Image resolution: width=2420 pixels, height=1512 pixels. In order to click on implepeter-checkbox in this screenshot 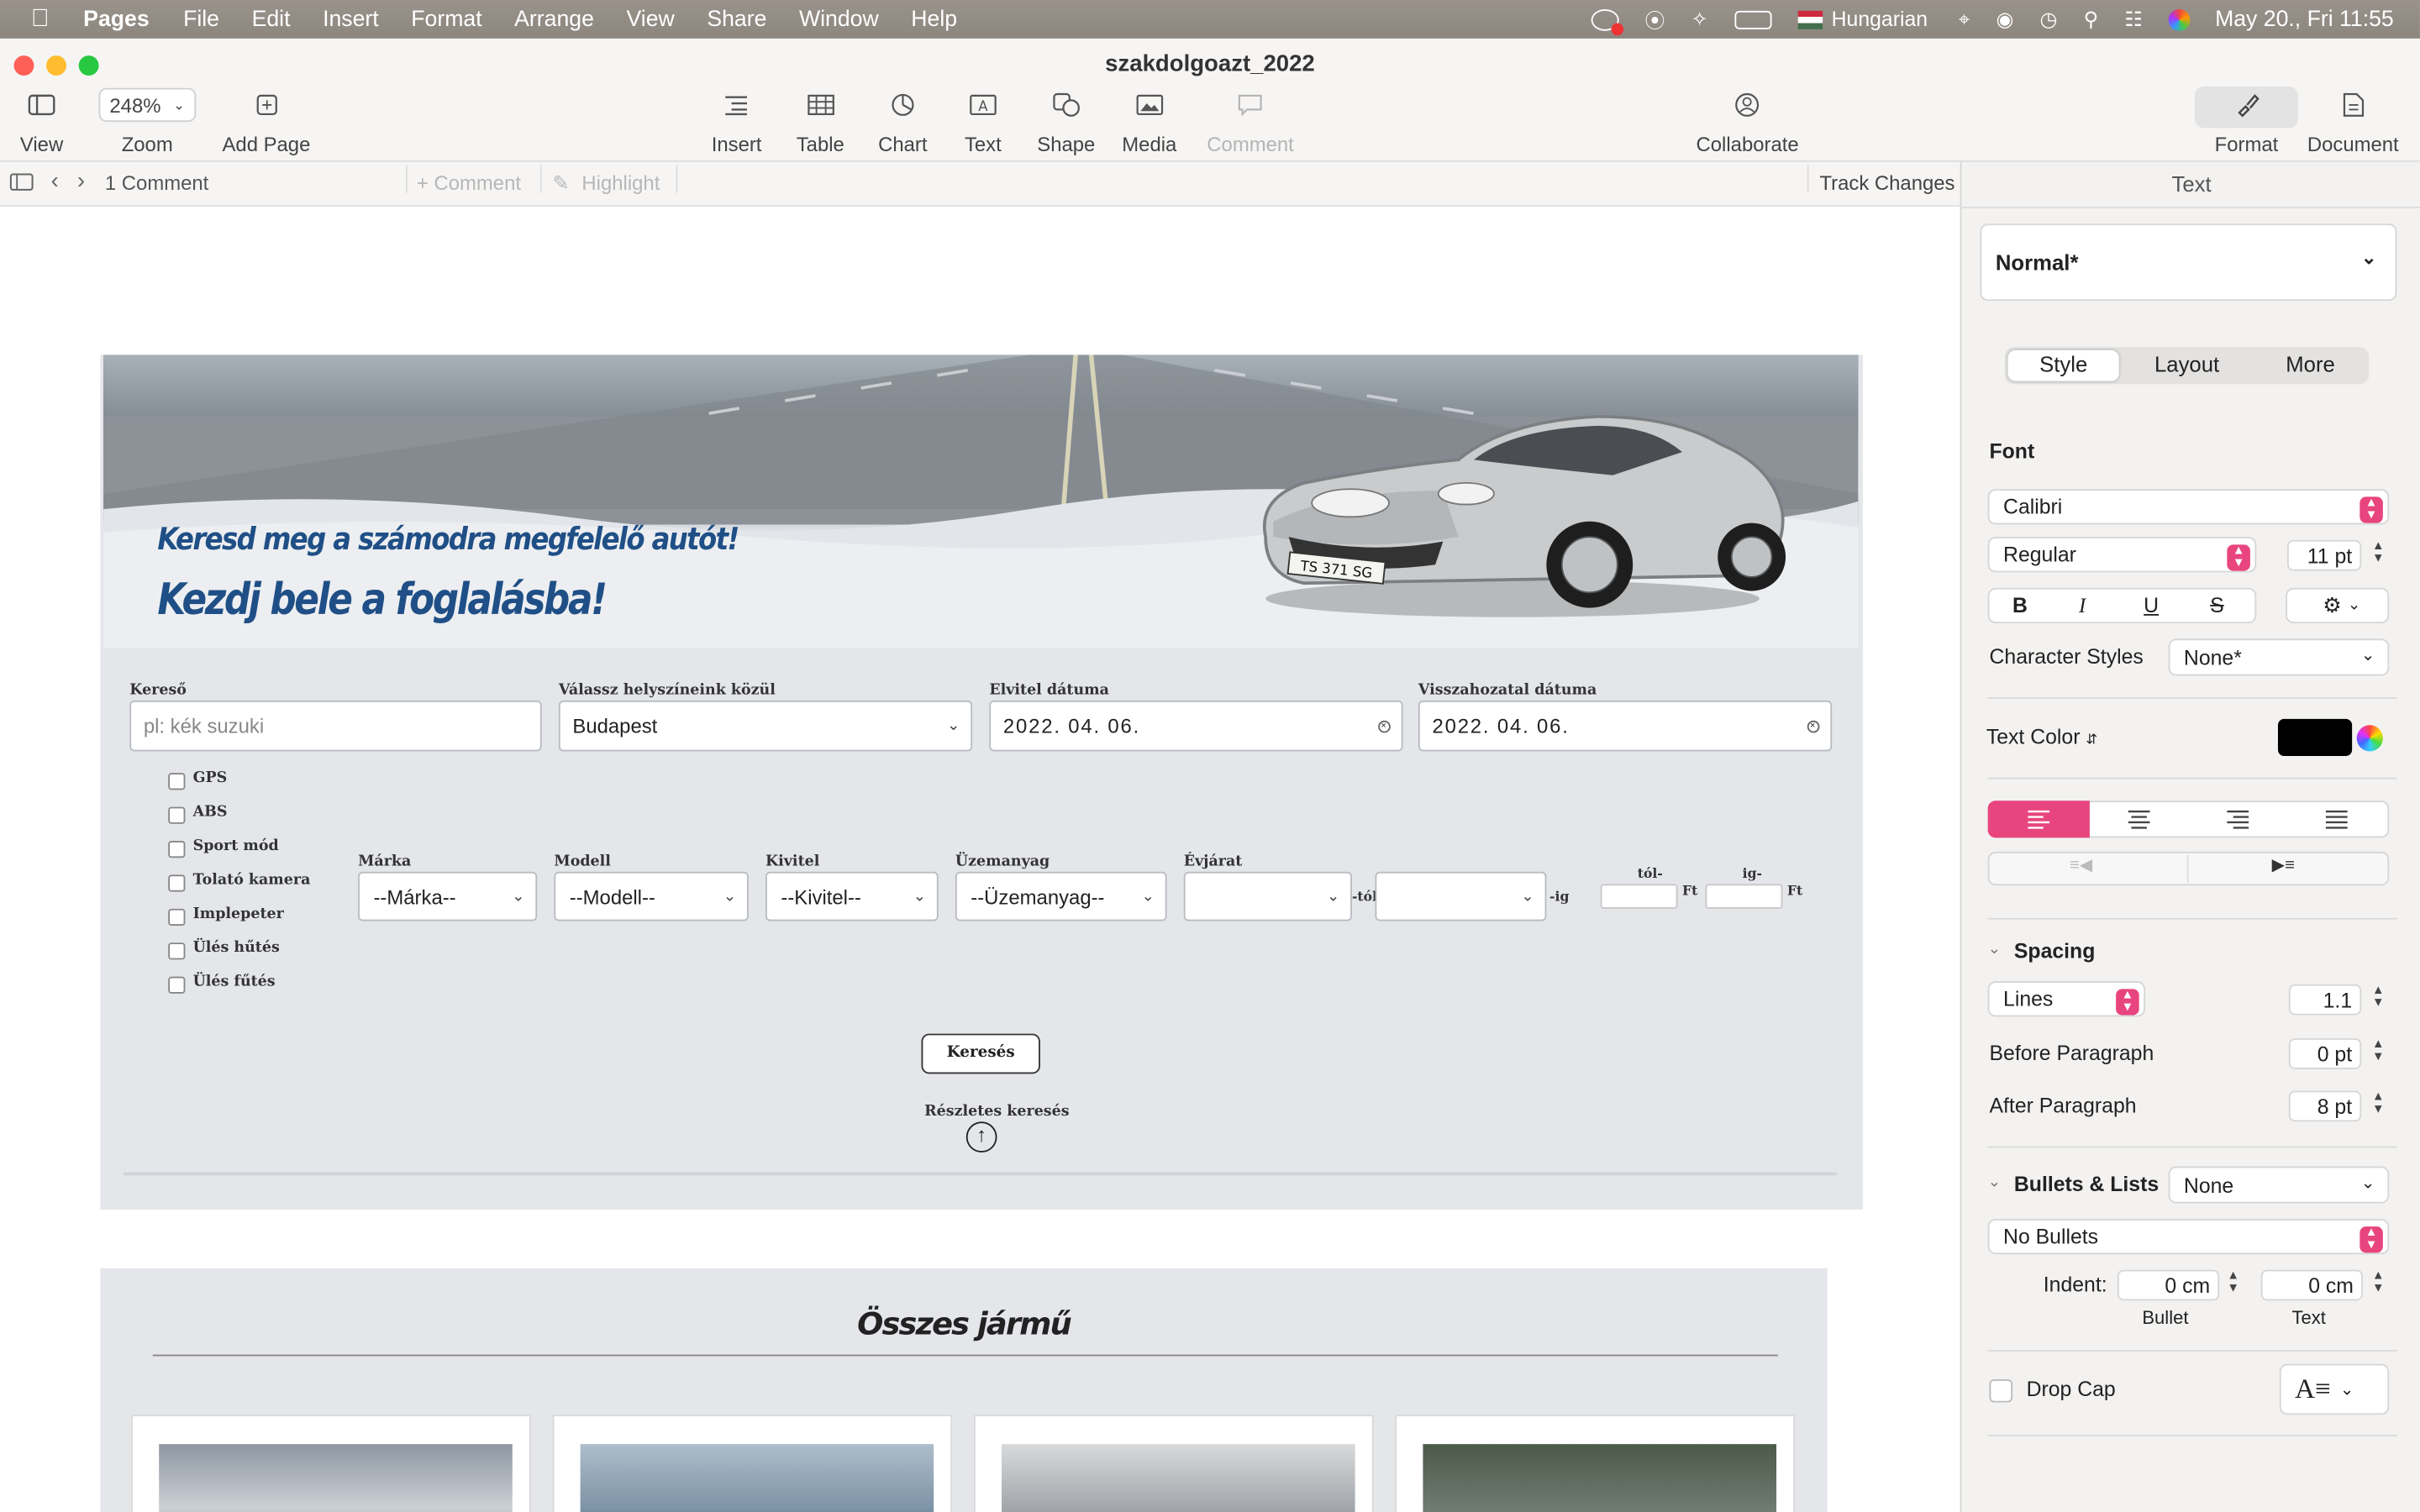, I will do `click(177, 917)`.